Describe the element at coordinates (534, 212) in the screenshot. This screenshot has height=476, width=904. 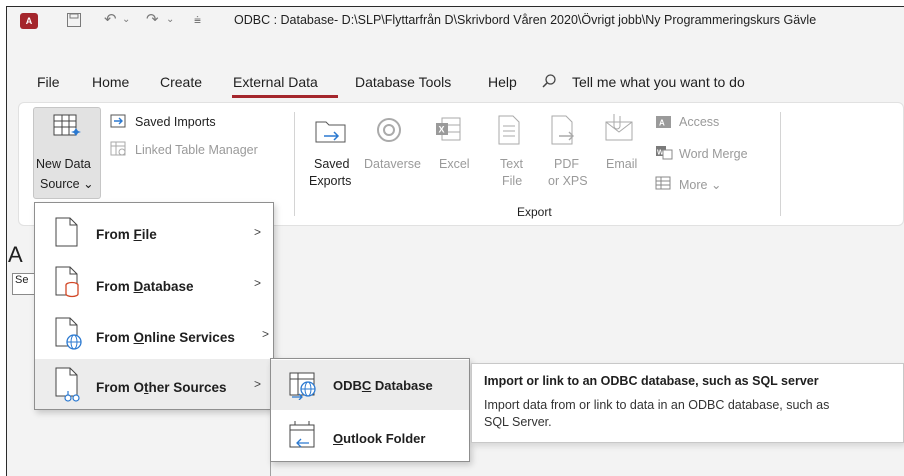
I see `export-group-label: Export` at that location.